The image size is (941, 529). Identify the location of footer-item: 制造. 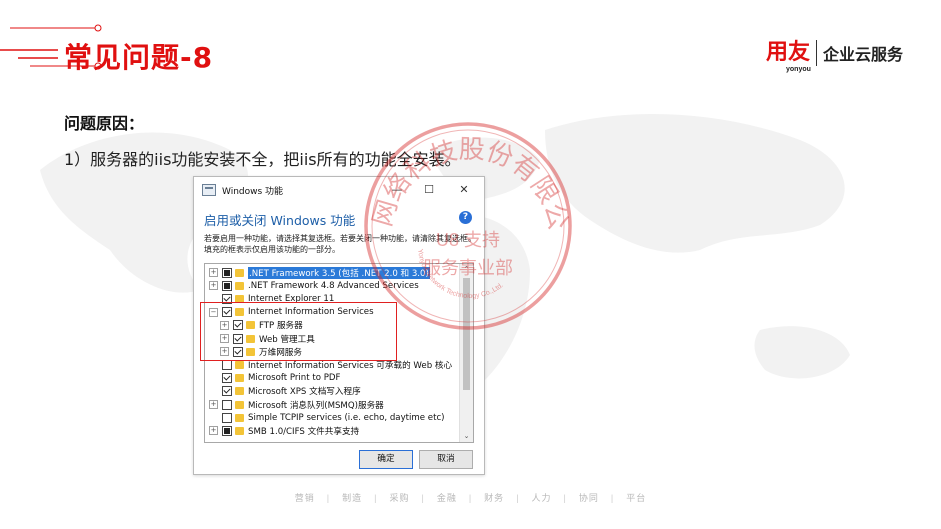
(352, 498).